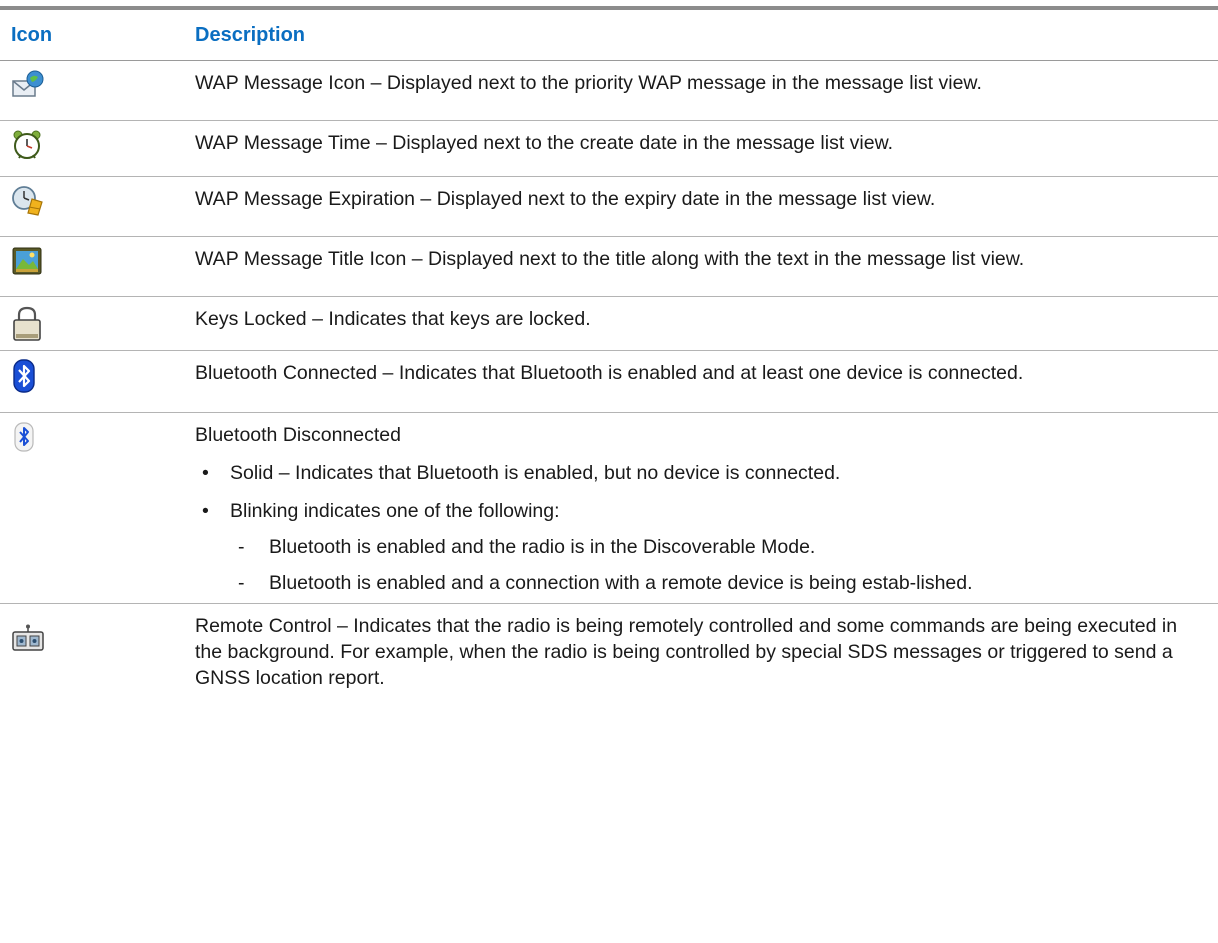  Describe the element at coordinates (250, 34) in the screenshot. I see `column-header-description: Description` at that location.